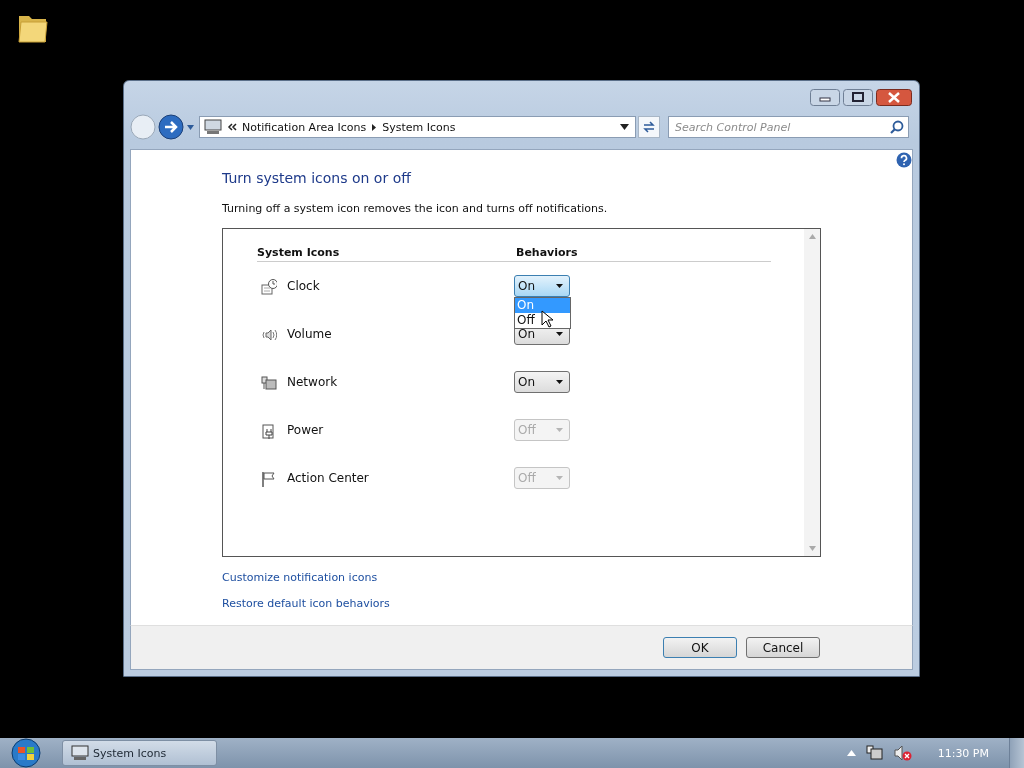  I want to click on refresh-button, so click(649, 127).